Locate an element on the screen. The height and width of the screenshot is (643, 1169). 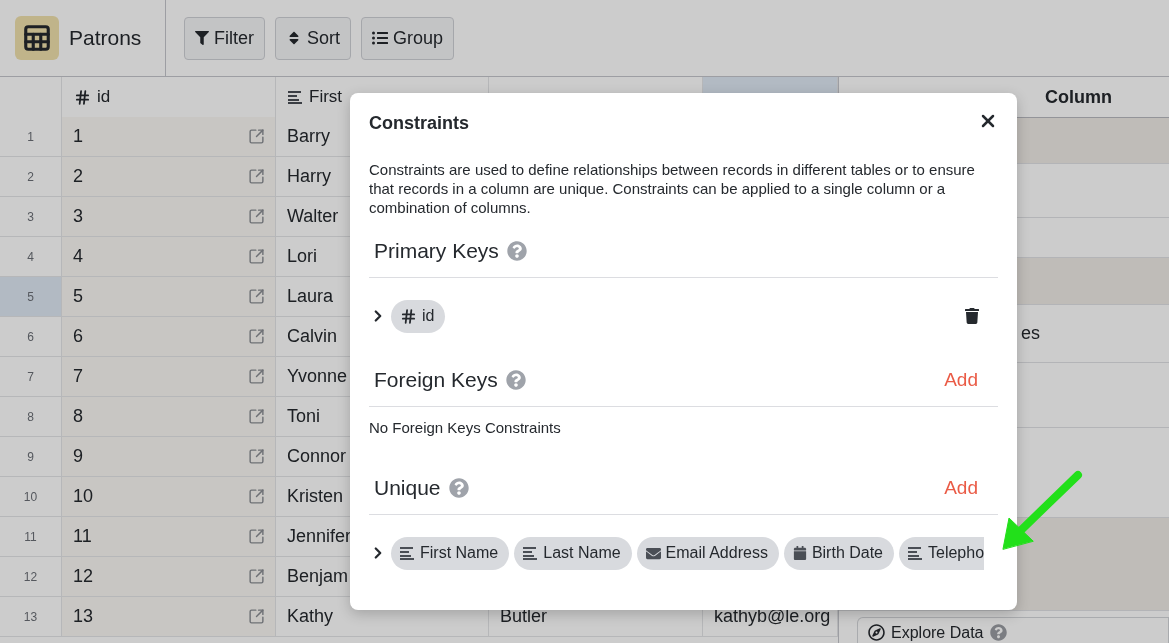
trash-icon is located at coordinates (972, 316).